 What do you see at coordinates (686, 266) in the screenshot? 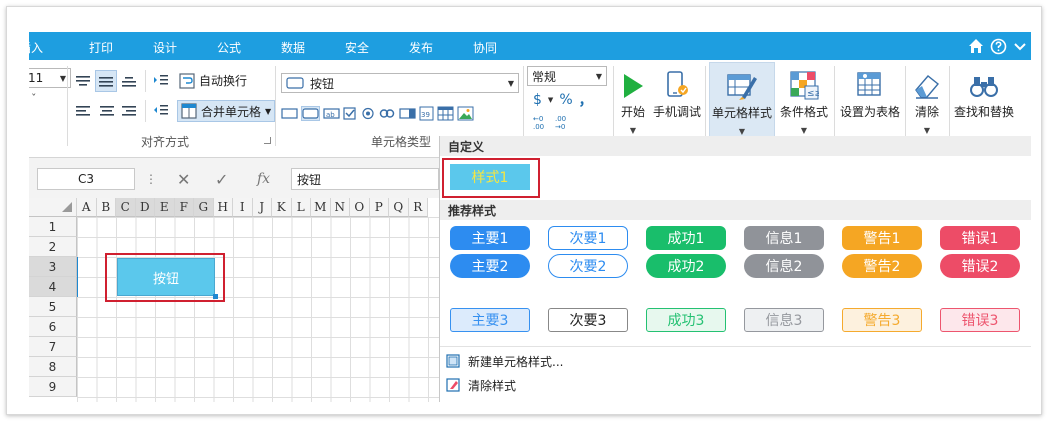
I see `style-success-2: 成功2` at bounding box center [686, 266].